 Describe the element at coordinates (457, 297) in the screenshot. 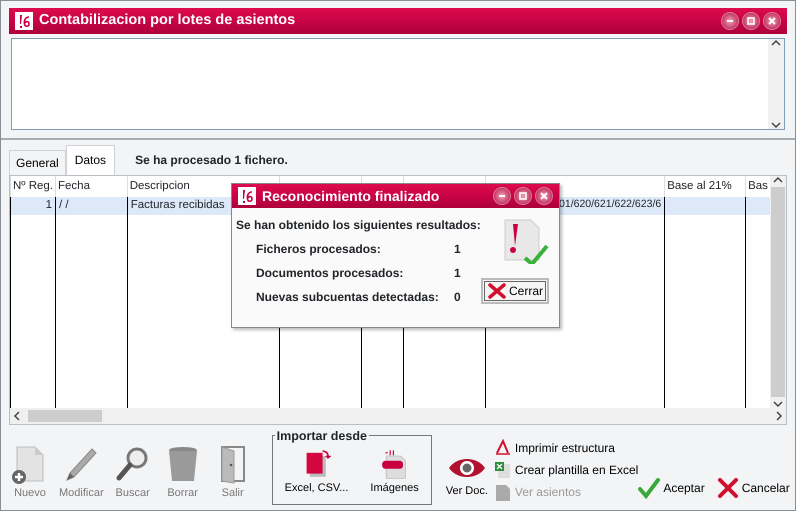

I see `result-value: 0` at that location.